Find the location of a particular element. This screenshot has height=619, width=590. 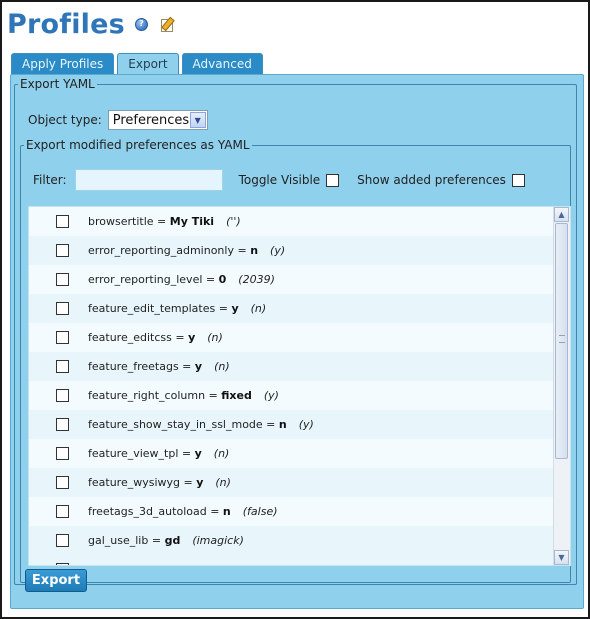

preference-row is located at coordinates (291, 560).